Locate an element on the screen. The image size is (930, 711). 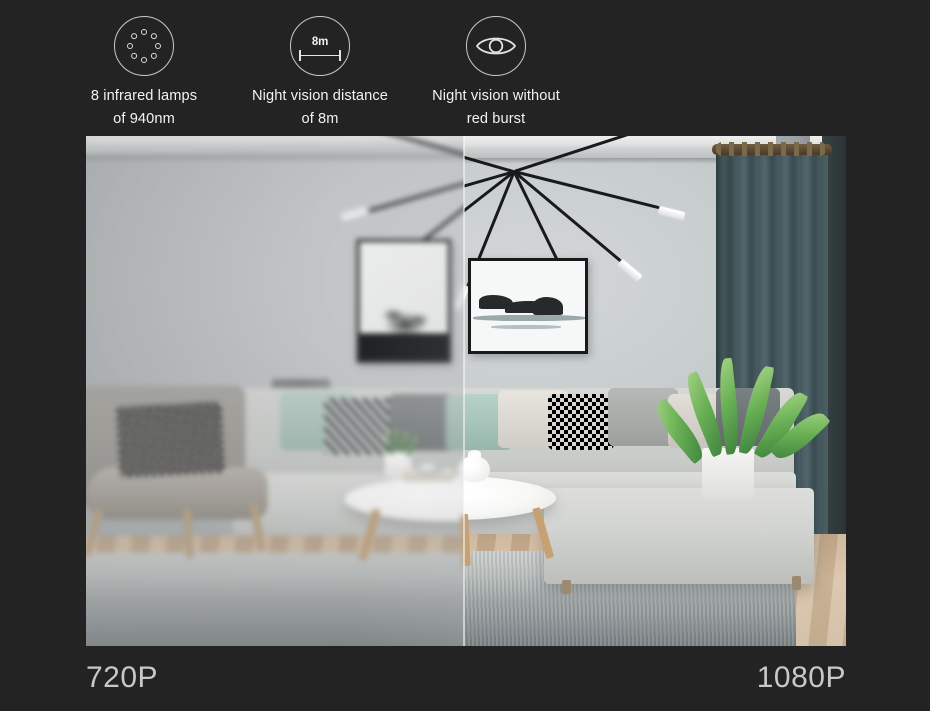
distance-measure-icon: 8m is located at coordinates (320, 46).